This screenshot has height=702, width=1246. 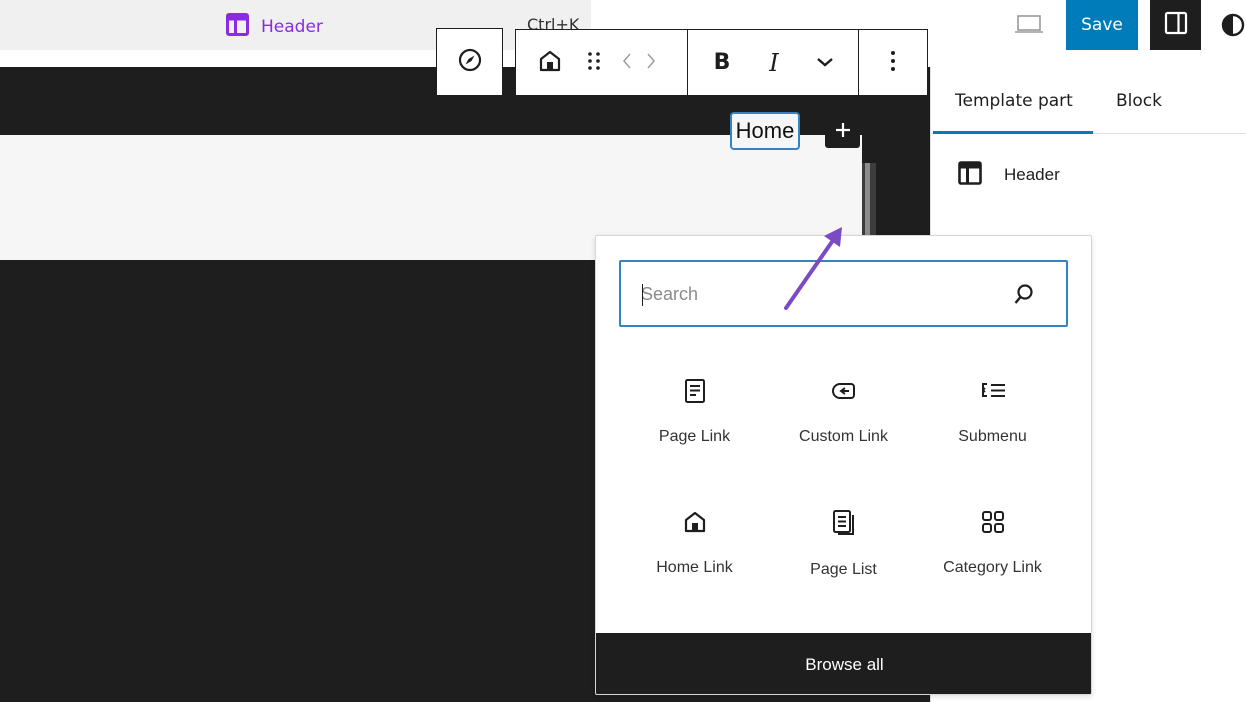 I want to click on block-label: Submenu, so click(x=992, y=436).